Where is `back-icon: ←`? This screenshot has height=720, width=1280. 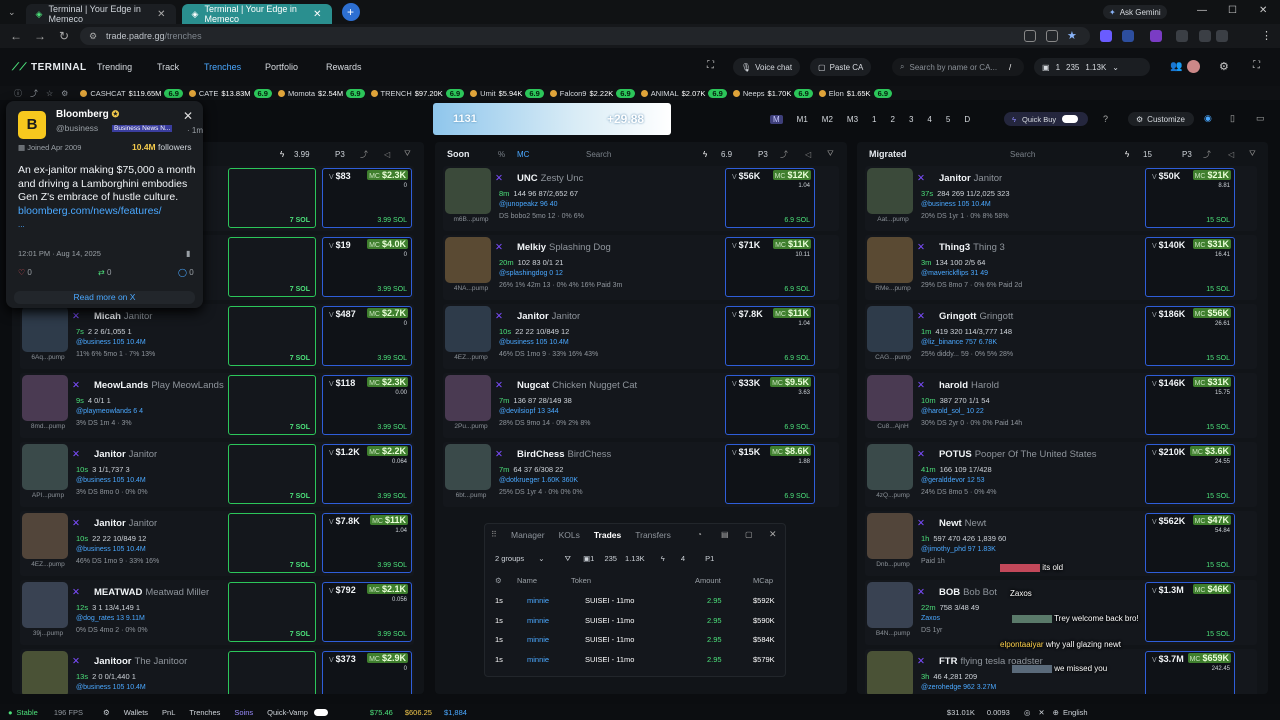
back-icon: ← is located at coordinates (16, 36).